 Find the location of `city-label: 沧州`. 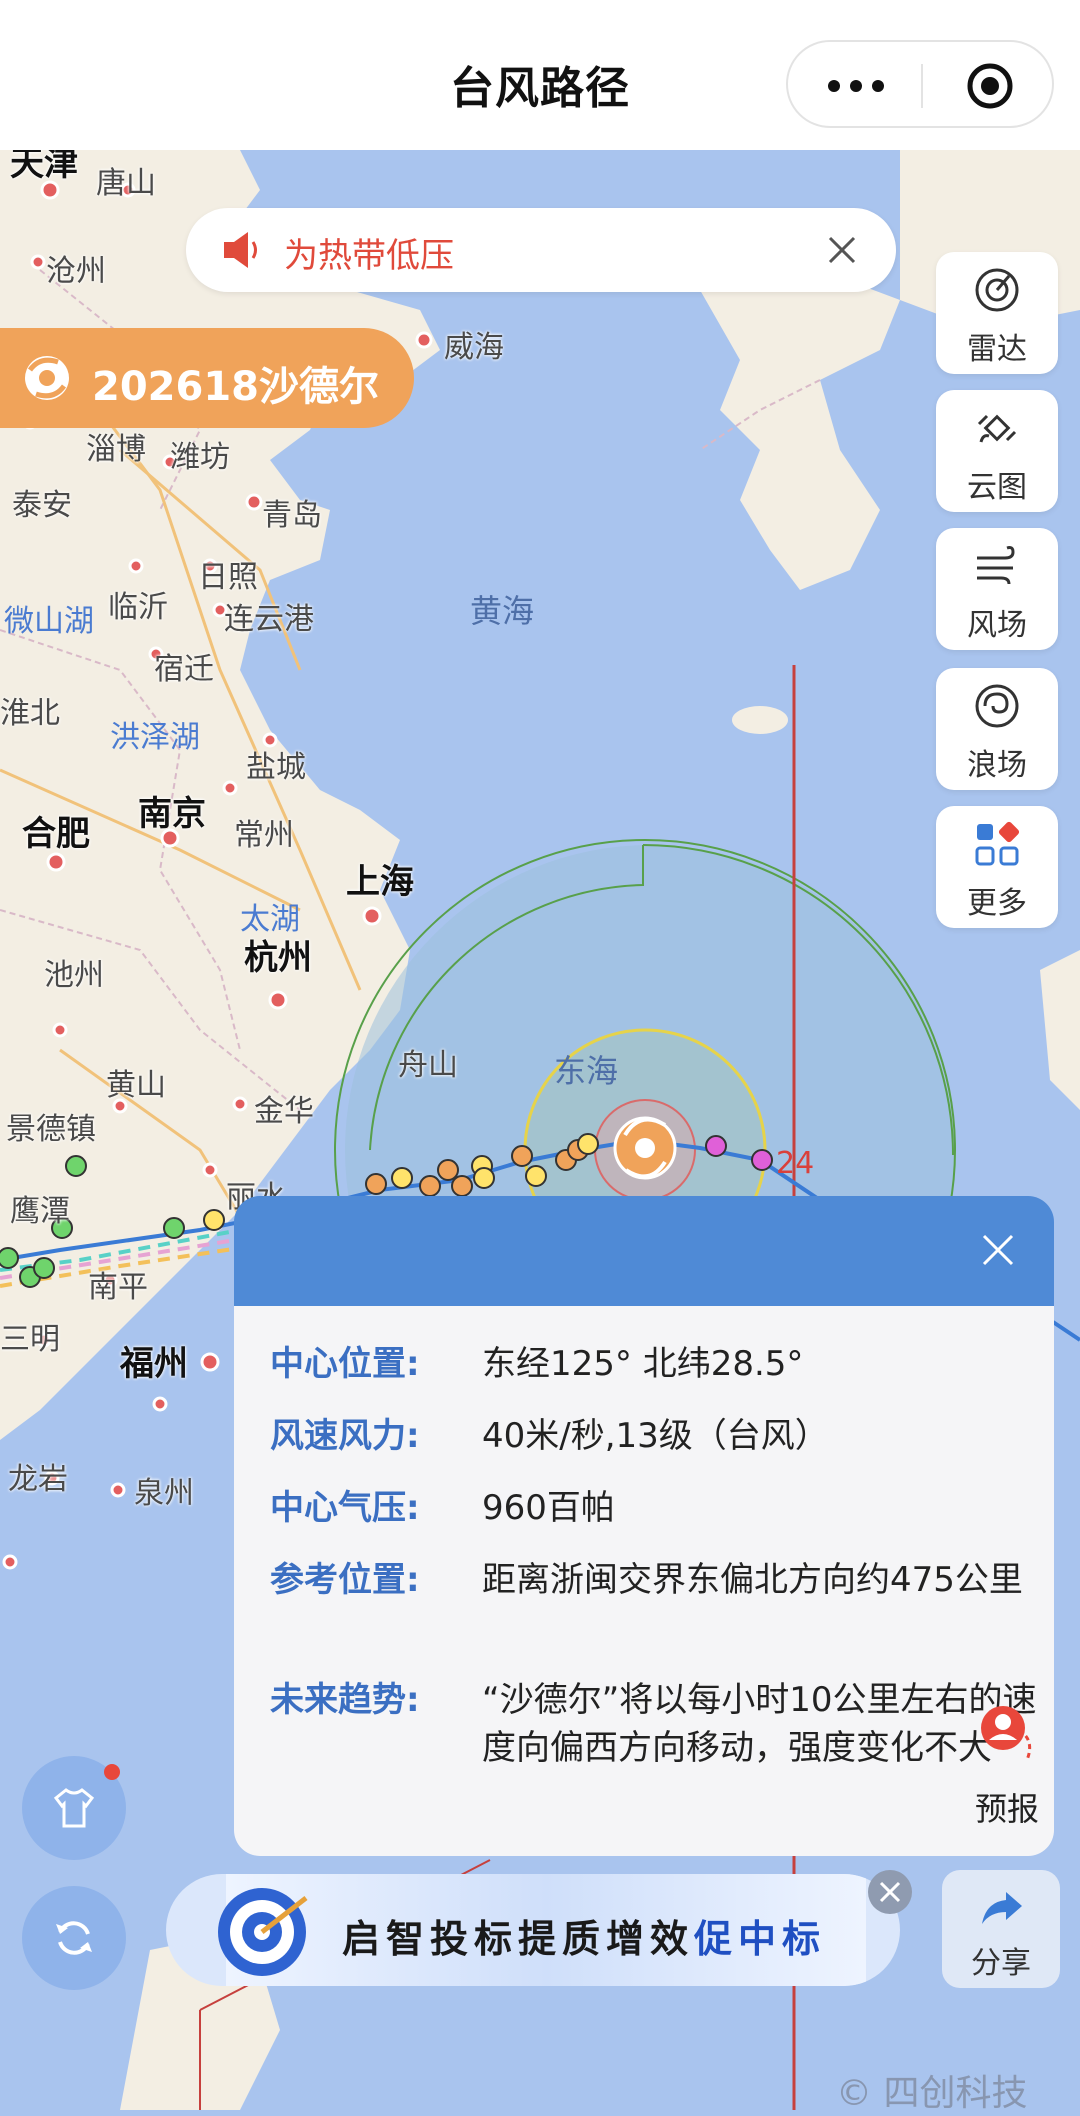

city-label: 沧州 is located at coordinates (76, 271).